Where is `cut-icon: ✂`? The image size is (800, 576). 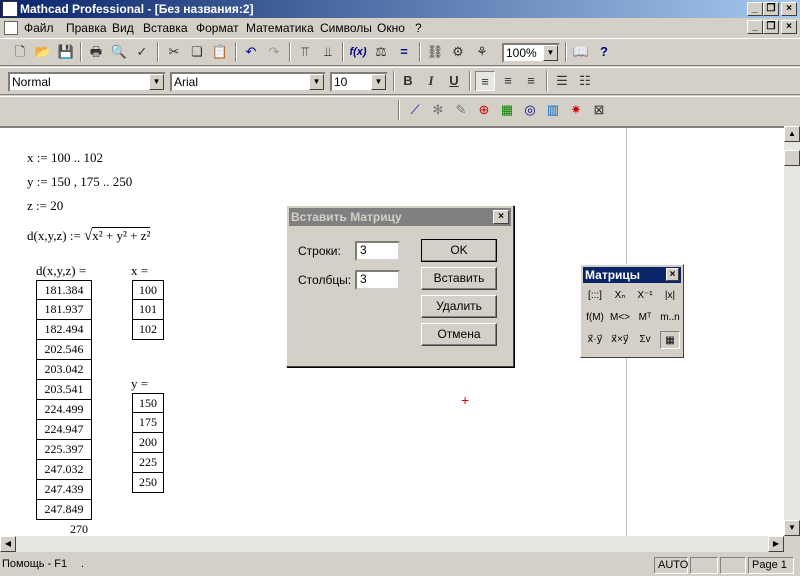 cut-icon: ✂ is located at coordinates (174, 52).